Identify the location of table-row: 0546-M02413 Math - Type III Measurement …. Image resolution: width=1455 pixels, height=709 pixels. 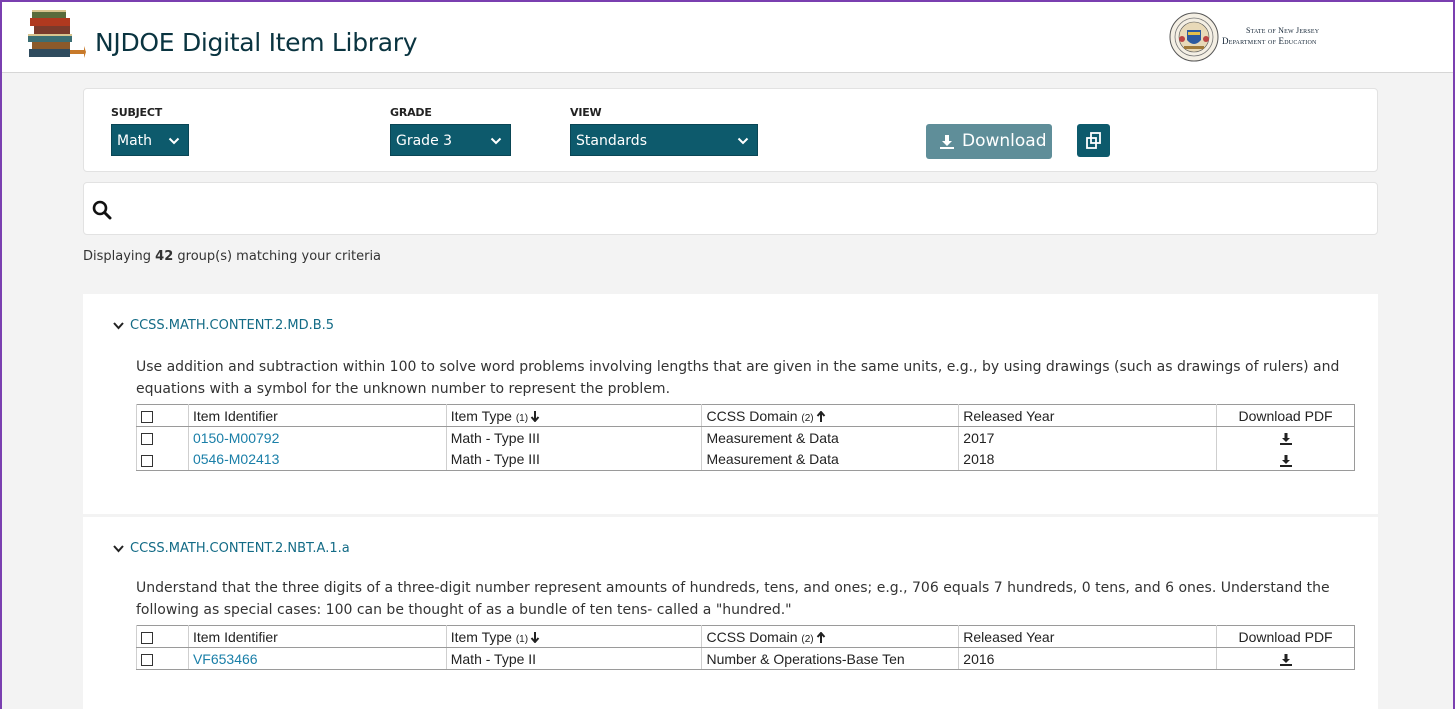
(745, 459).